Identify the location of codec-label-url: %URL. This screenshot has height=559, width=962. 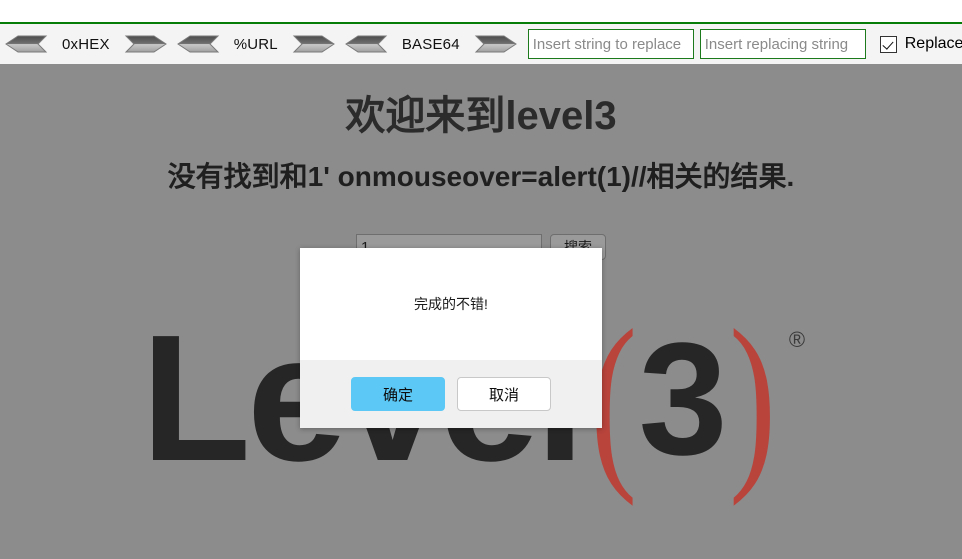
(255, 44).